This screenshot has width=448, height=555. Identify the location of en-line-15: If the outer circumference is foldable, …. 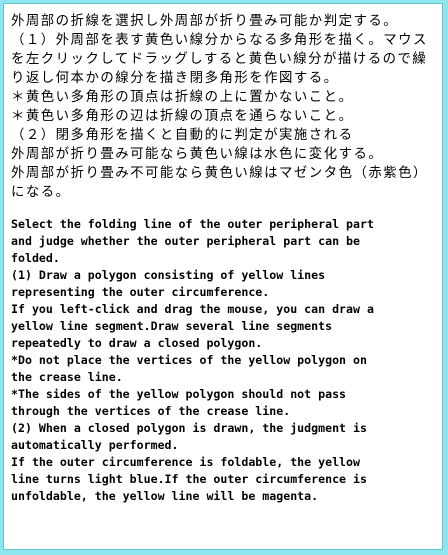
(186, 462).